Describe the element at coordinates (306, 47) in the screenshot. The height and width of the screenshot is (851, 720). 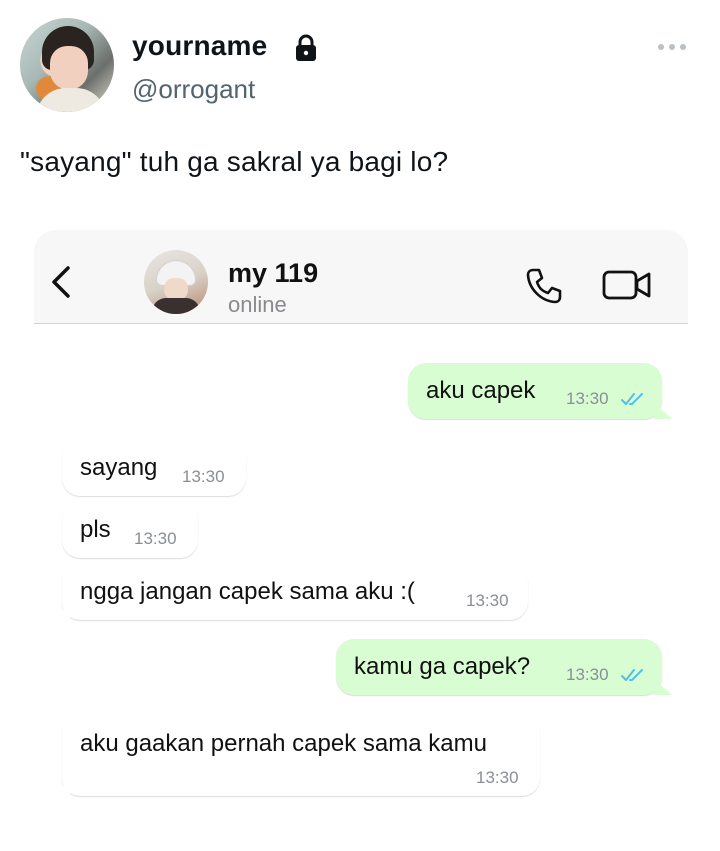
I see `lock-icon` at that location.